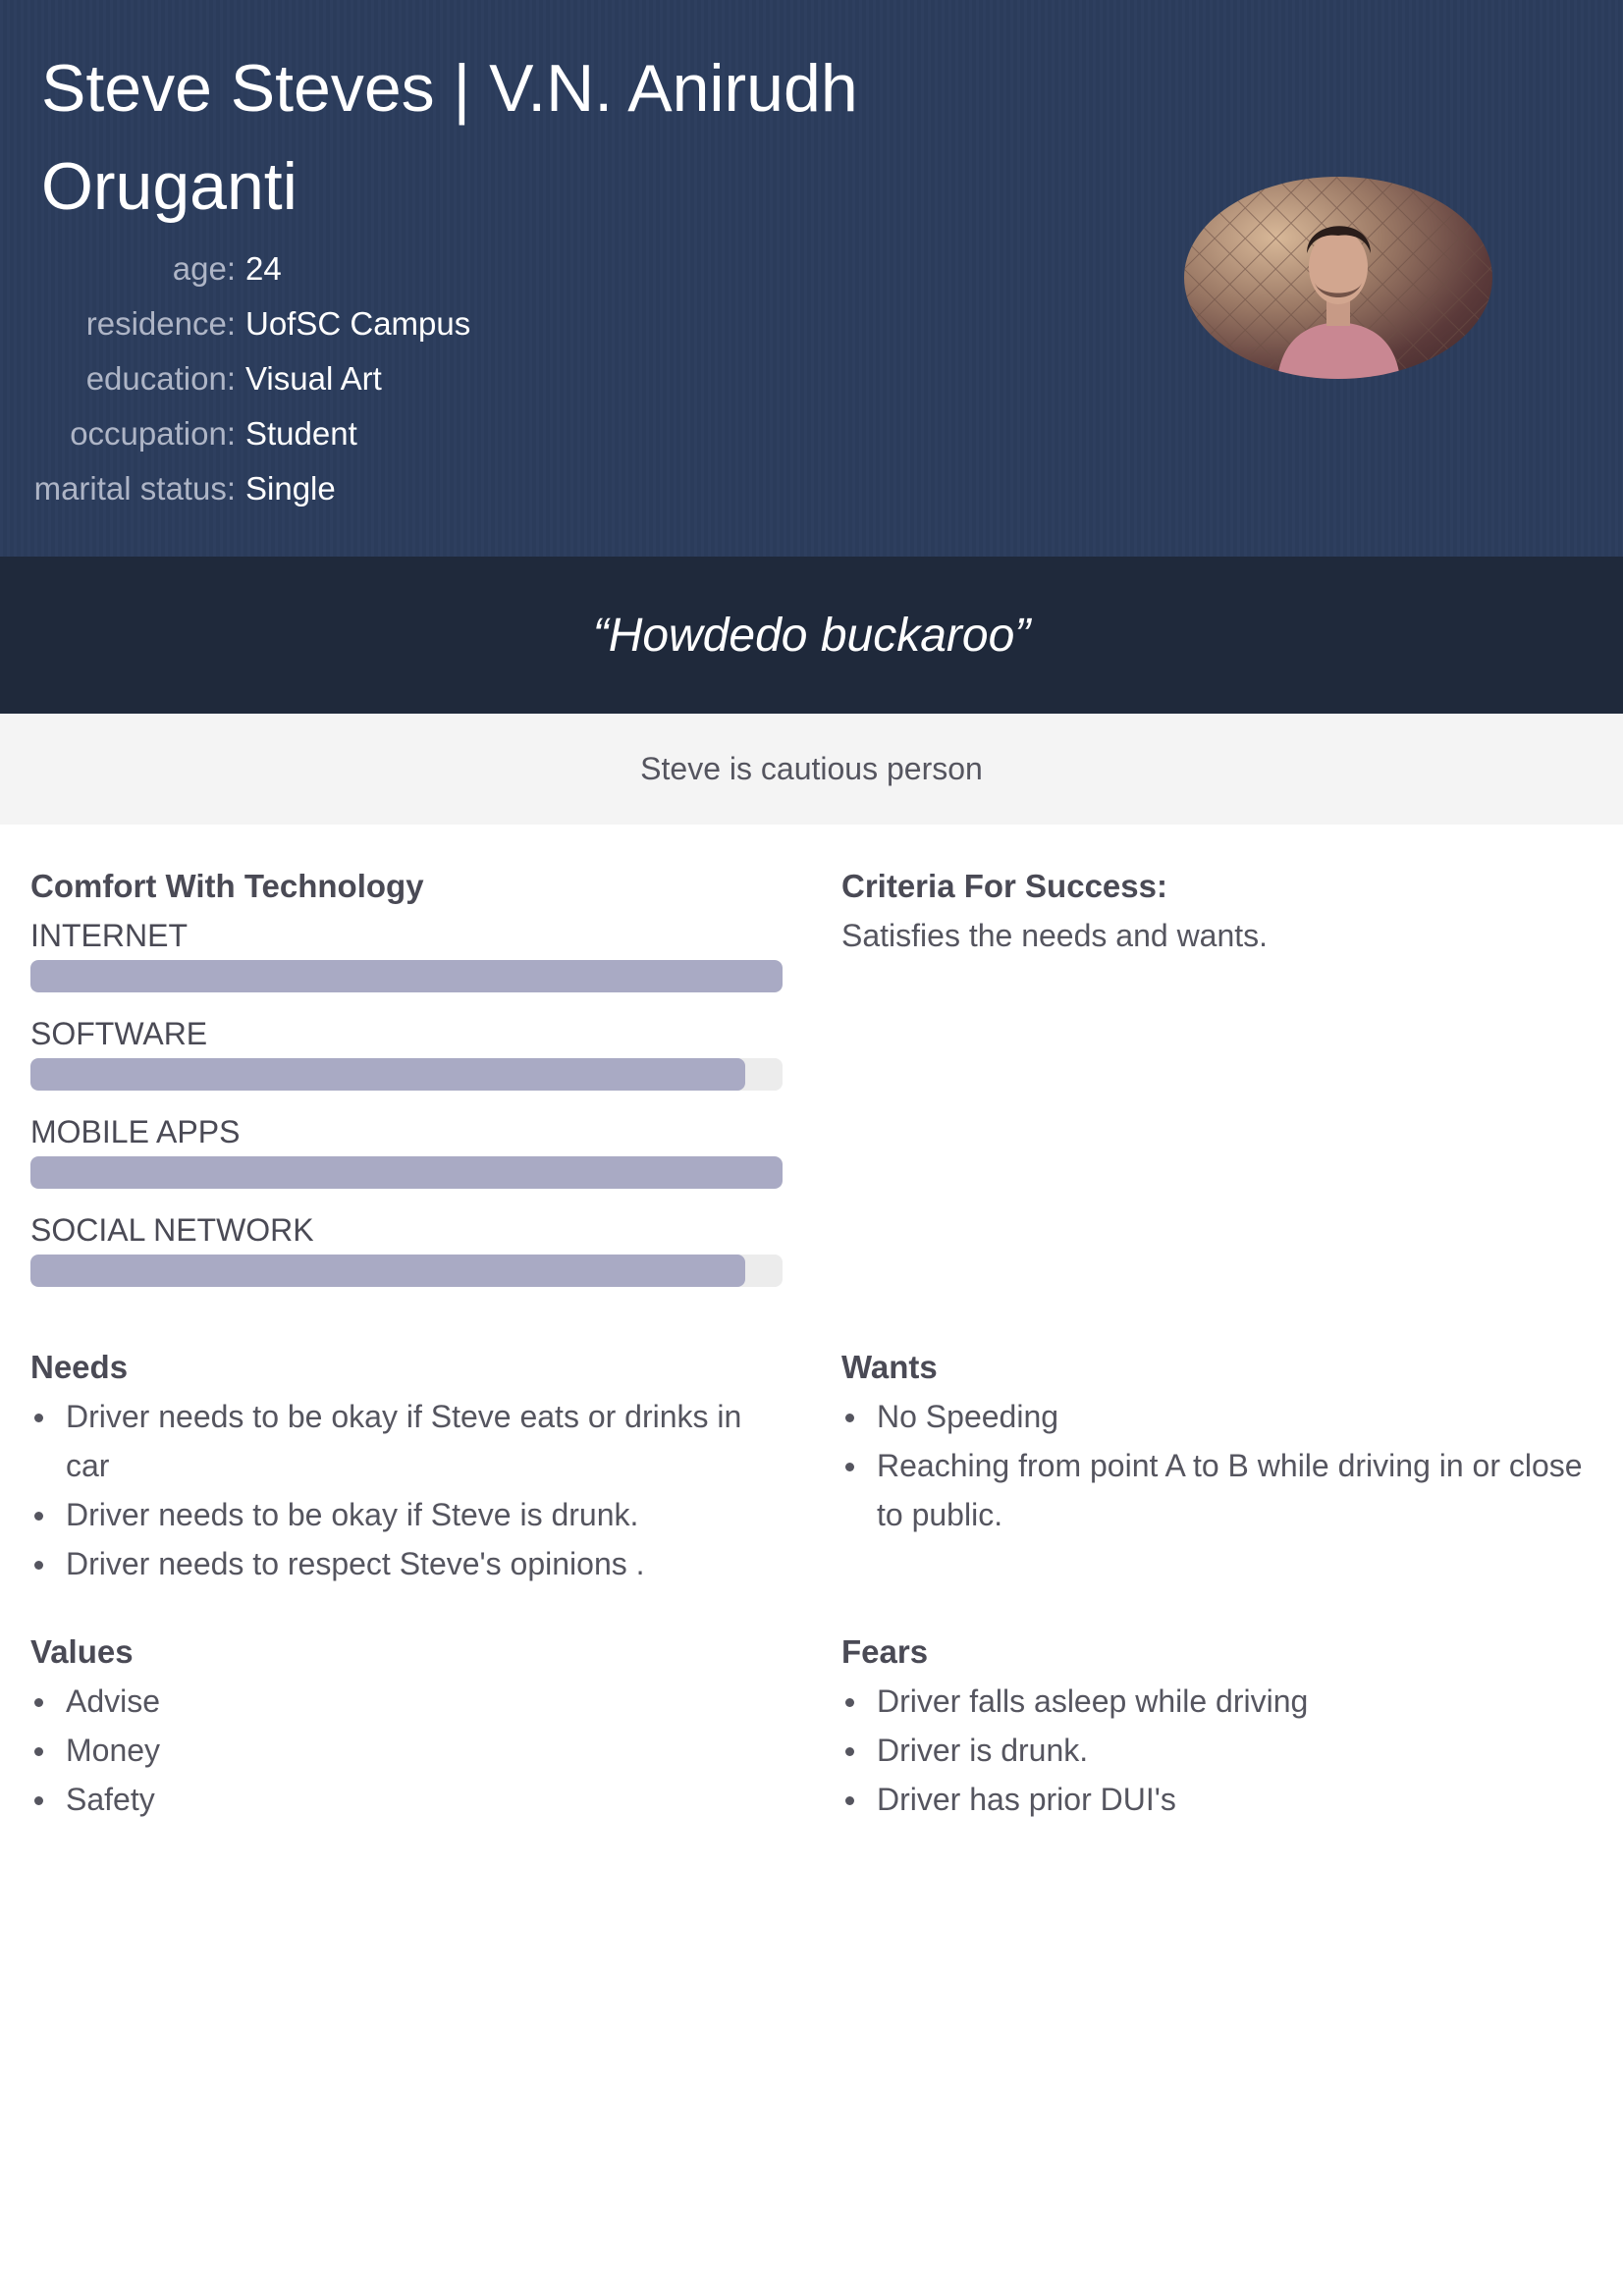 The image size is (1623, 2296). Describe the element at coordinates (1219, 1800) in the screenshot. I see `list-item: Driver has prior DUI's` at that location.